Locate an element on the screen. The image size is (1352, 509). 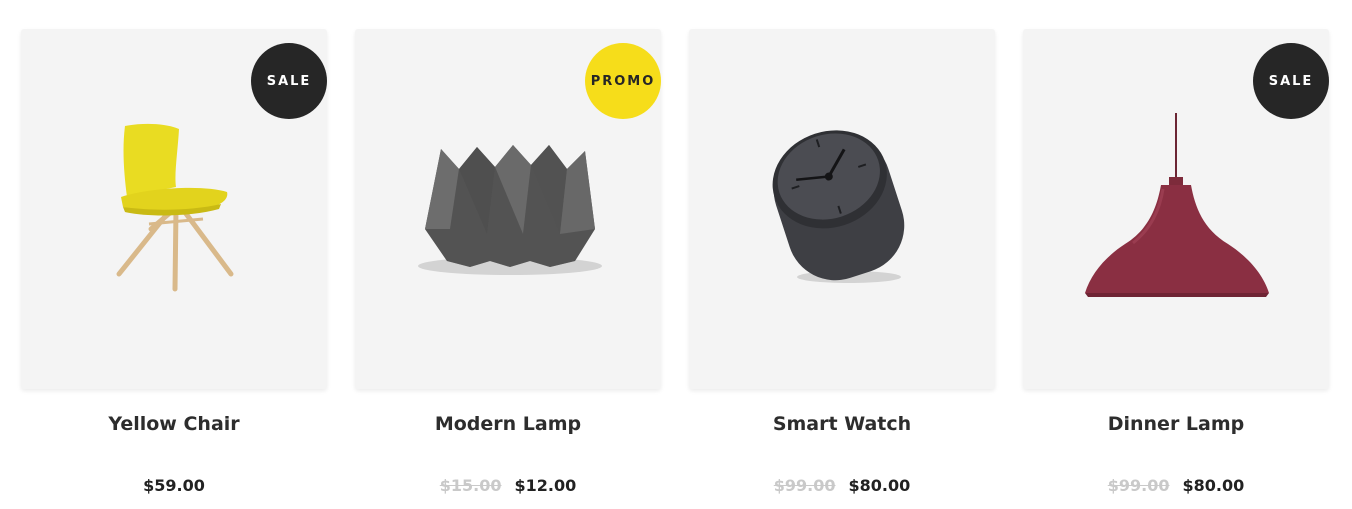
price-row: $59.00 is located at coordinates (174, 485).